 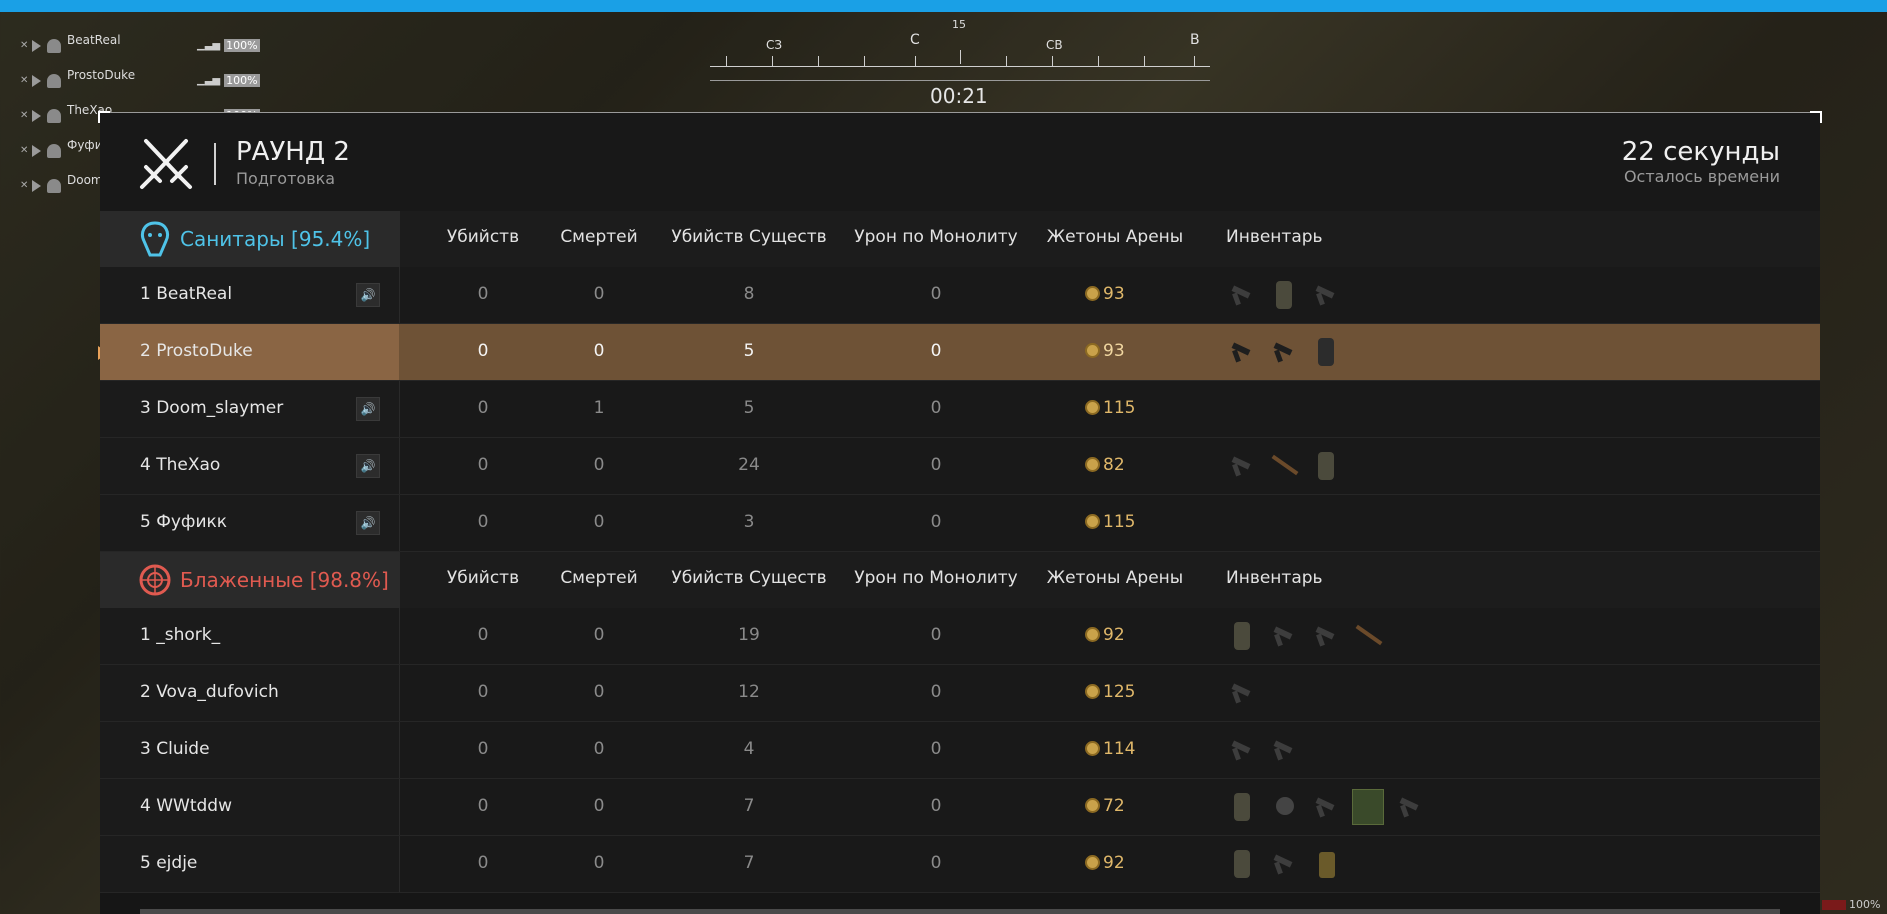 What do you see at coordinates (250, 807) in the screenshot?
I see `player-name-cell: 4 WWtddw` at bounding box center [250, 807].